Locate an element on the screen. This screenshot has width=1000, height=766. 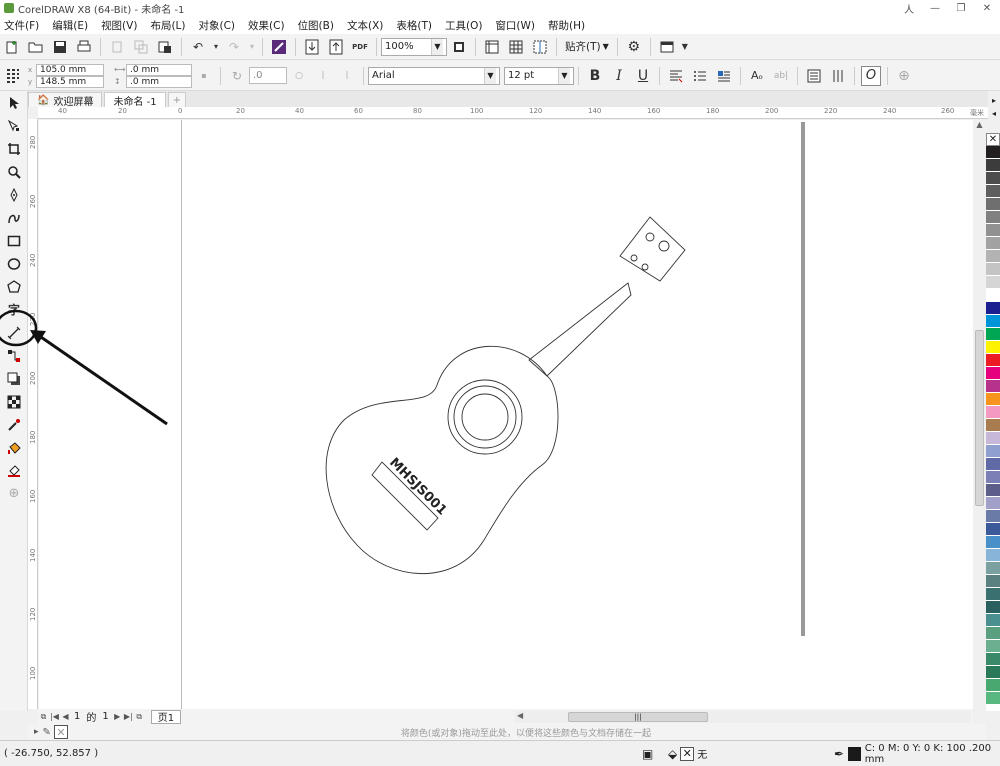
menu-file: 文件(F) is located at coordinates (21, 25).